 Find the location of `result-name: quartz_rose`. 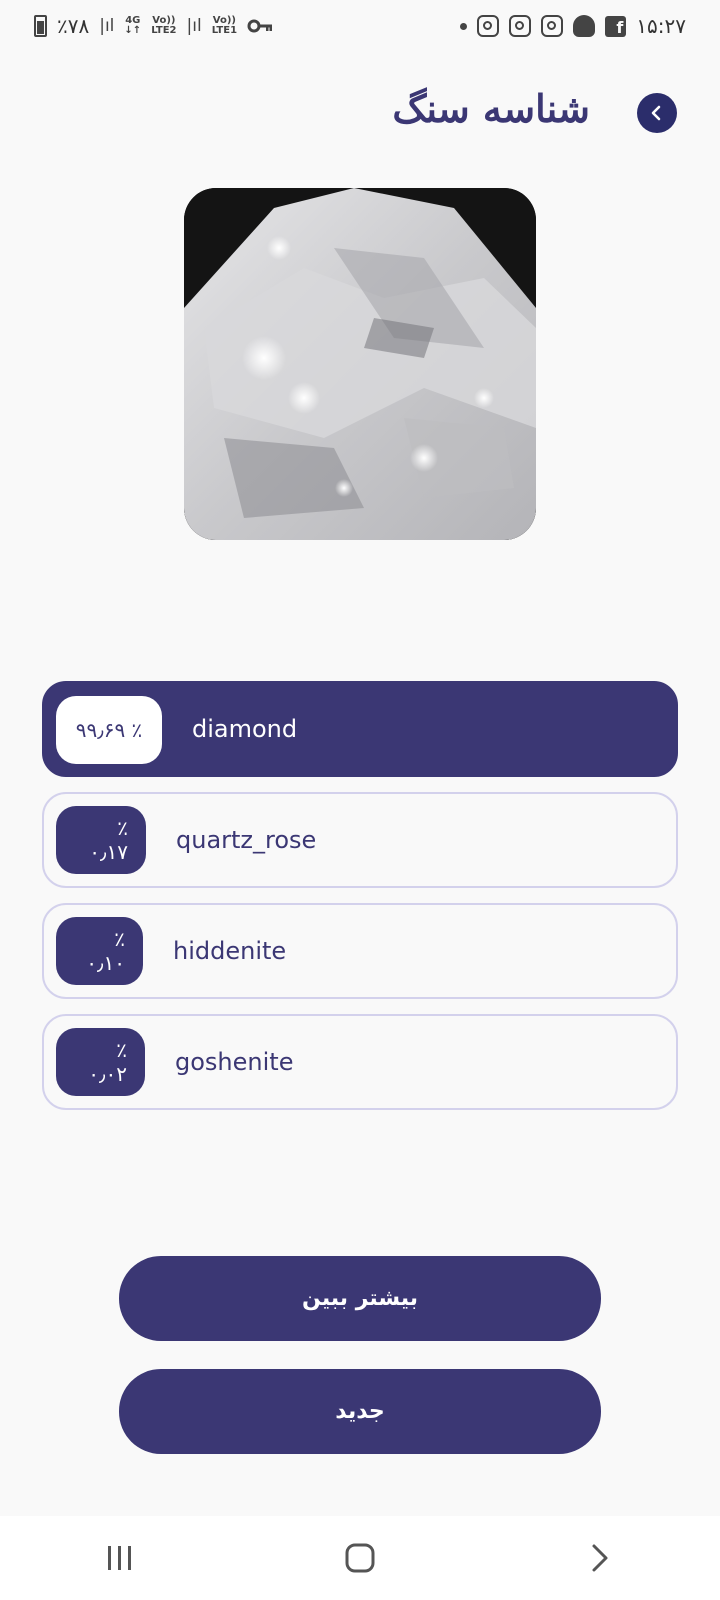

result-name: quartz_rose is located at coordinates (246, 840).